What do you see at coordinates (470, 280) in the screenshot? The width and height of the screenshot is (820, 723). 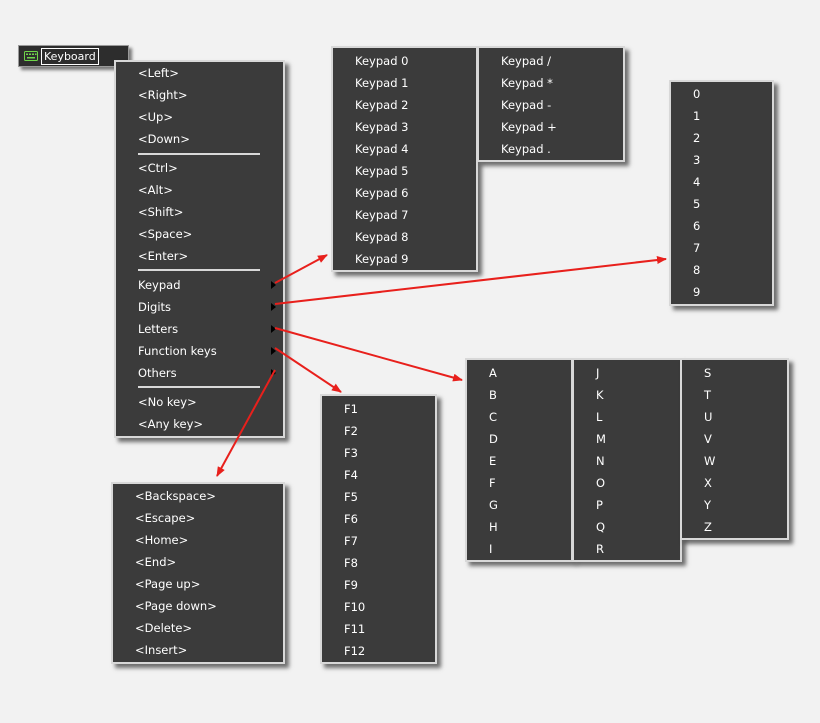 I see `digits-arrow` at bounding box center [470, 280].